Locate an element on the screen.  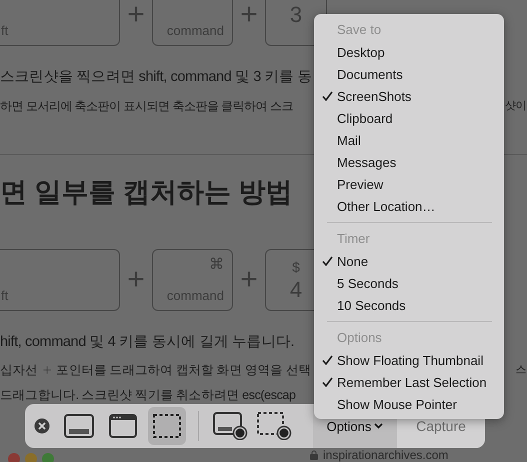
menu-item: Preview is located at coordinates (409, 184).